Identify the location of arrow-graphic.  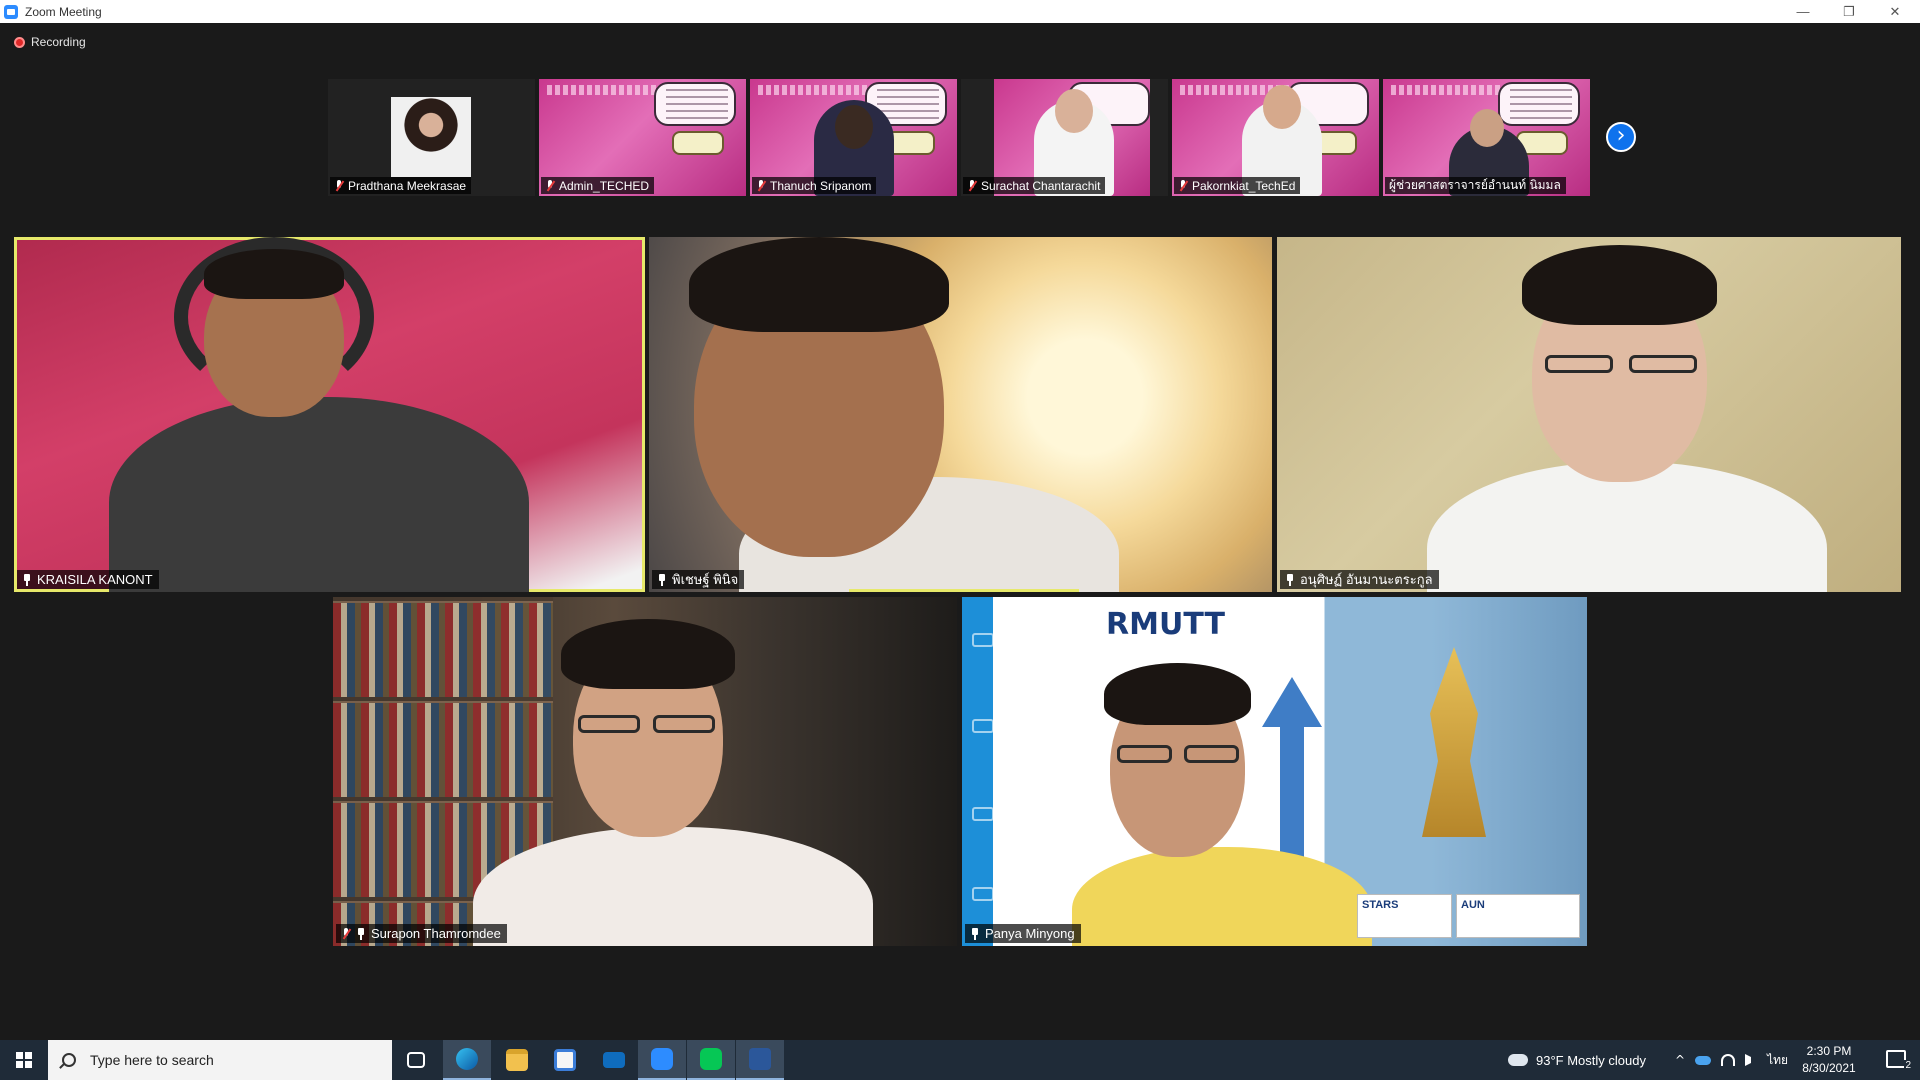
(1292, 777).